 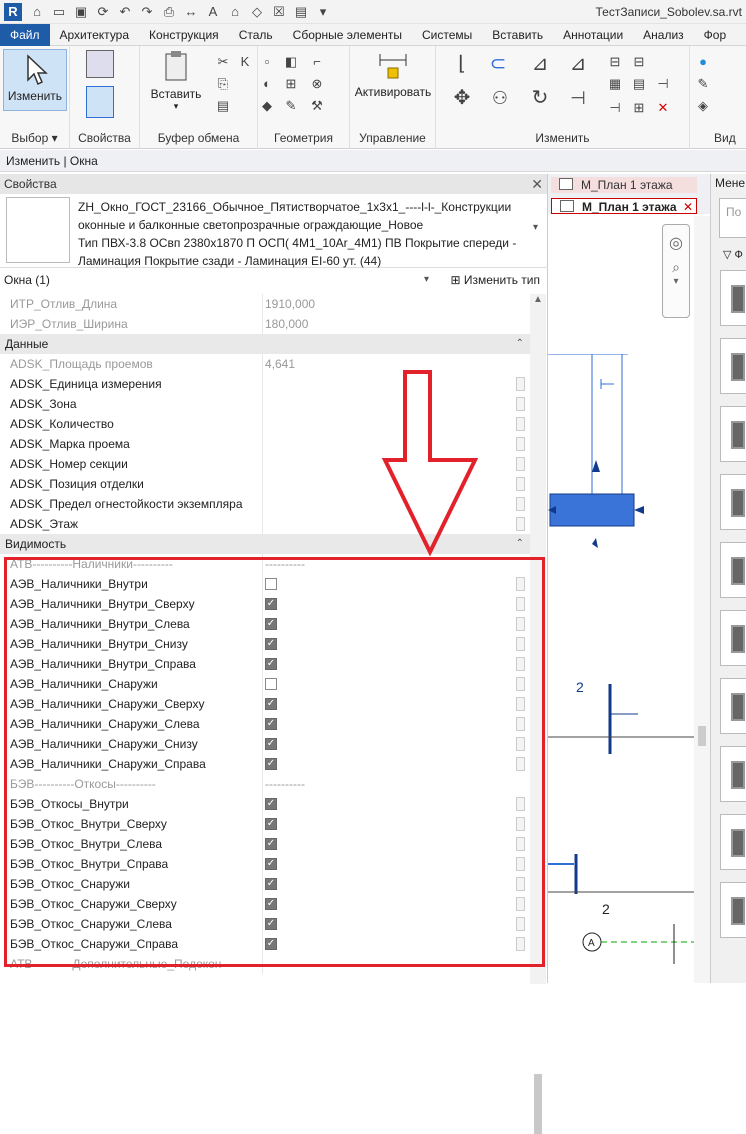 What do you see at coordinates (615, 84) in the screenshot?
I see `array-icon: ▦` at bounding box center [615, 84].